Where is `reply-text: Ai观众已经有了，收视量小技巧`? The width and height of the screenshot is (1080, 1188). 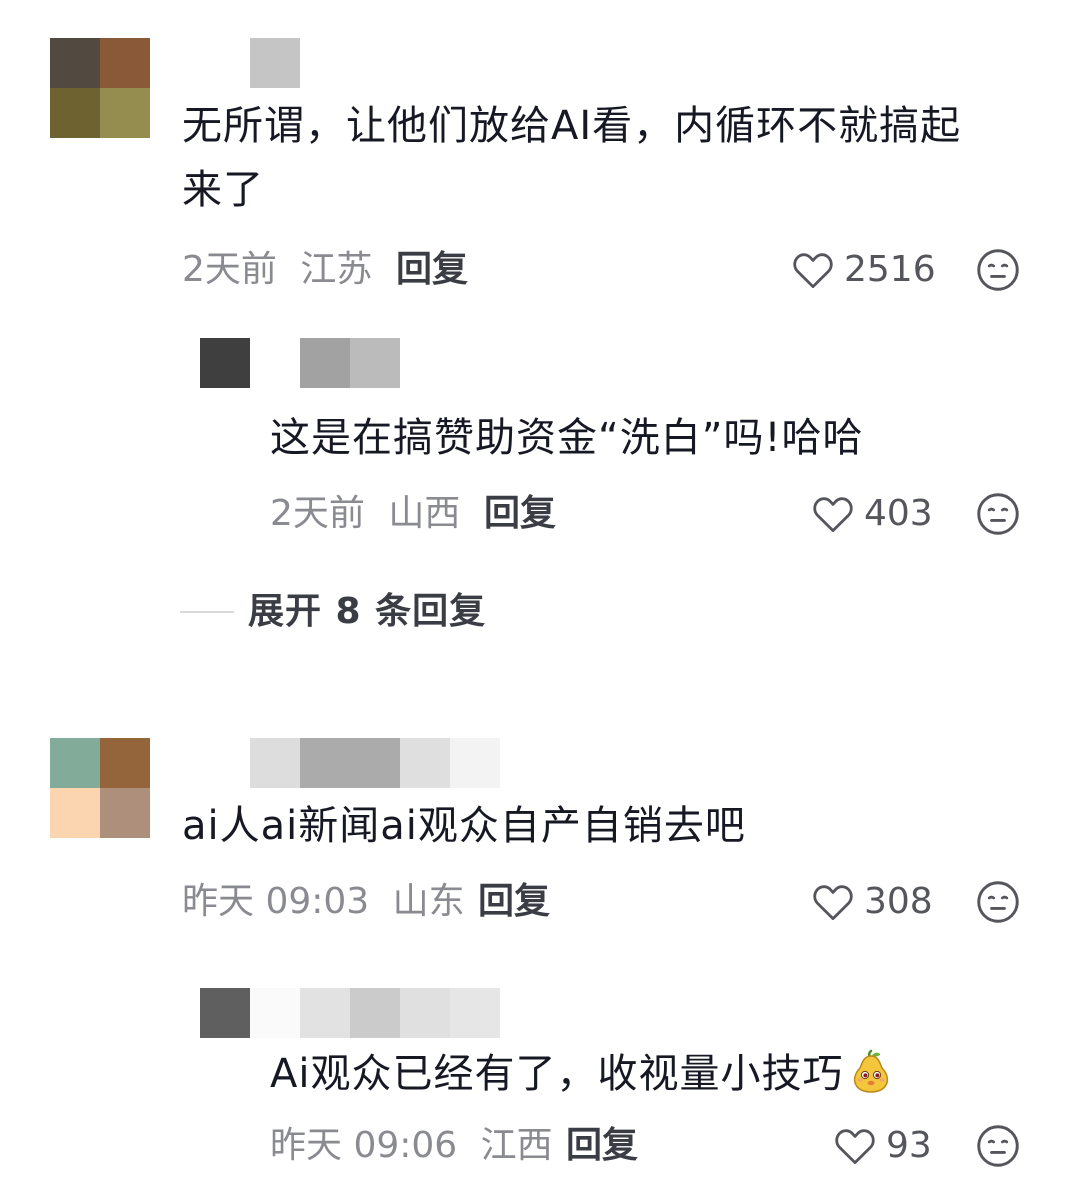 reply-text: Ai观众已经有了，收视量小技巧 is located at coordinates (582, 1074).